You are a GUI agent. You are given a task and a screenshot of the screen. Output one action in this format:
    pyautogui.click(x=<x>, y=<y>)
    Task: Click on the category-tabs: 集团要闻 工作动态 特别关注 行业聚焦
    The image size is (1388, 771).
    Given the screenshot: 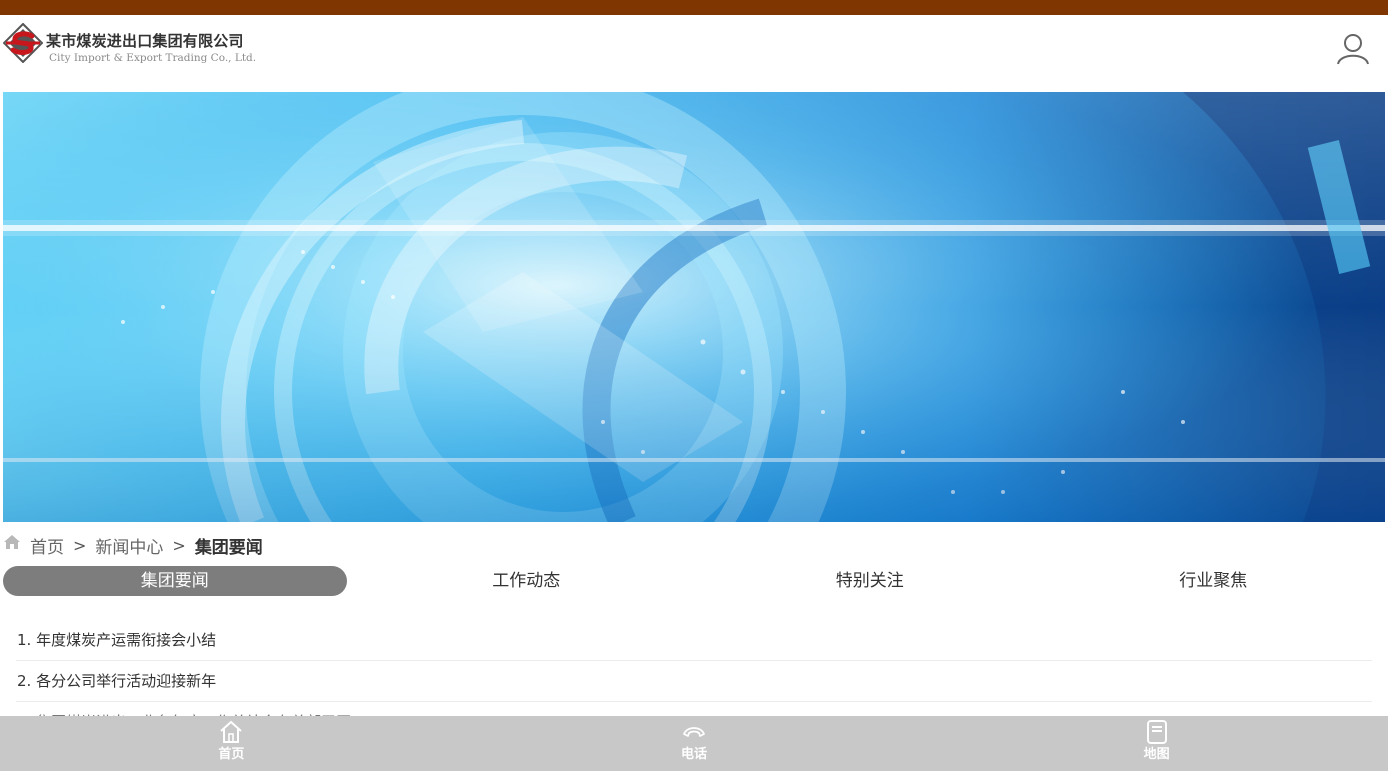 What is the action you would take?
    pyautogui.click(x=694, y=581)
    